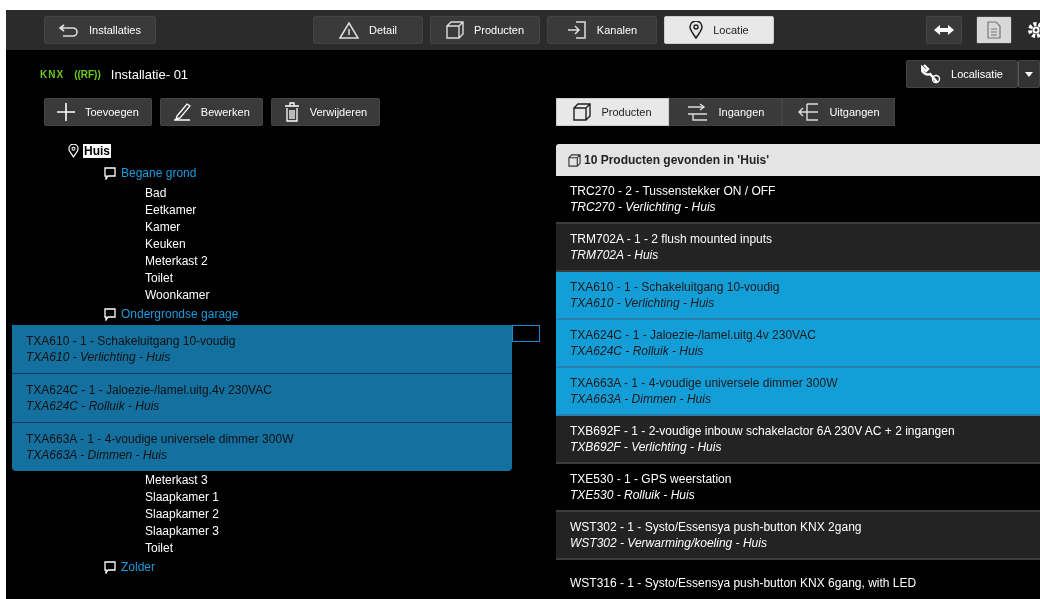 The height and width of the screenshot is (599, 1040). Describe the element at coordinates (646, 447) in the screenshot. I see `product-subtitle: TXB692F - Verlichting - Huis` at that location.